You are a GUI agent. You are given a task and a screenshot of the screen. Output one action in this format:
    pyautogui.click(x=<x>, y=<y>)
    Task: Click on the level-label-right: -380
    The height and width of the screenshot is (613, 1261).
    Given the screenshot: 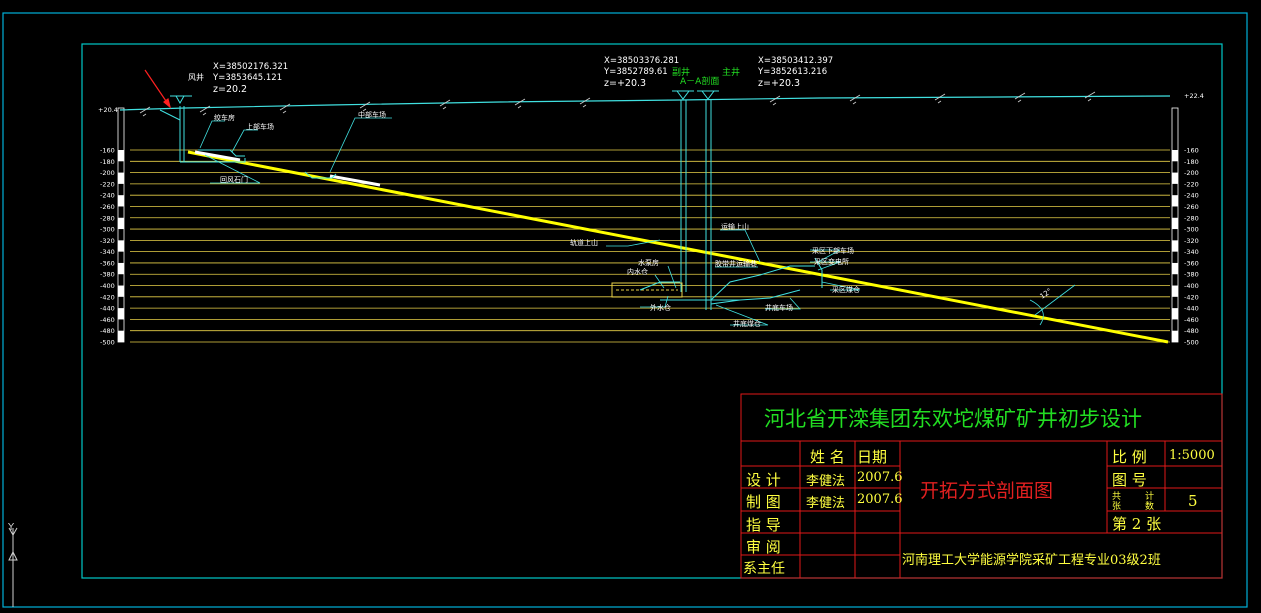 What is the action you would take?
    pyautogui.click(x=1191, y=275)
    